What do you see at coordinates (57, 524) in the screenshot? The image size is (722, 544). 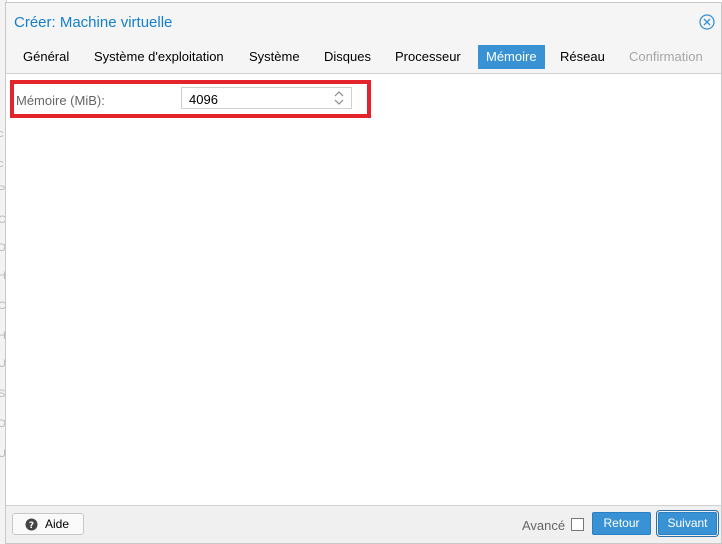 I see `help-label: Aide` at bounding box center [57, 524].